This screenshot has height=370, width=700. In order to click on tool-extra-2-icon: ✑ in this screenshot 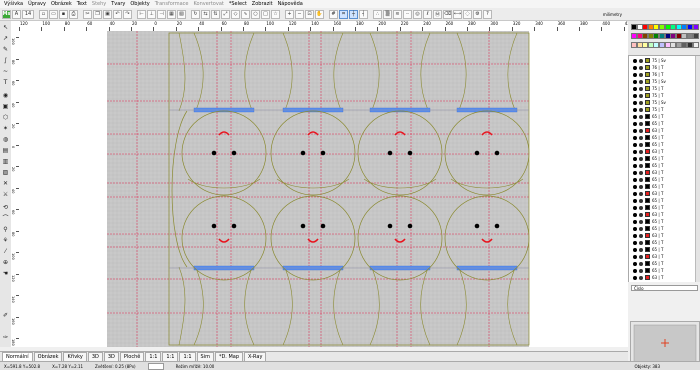, I will do `click(5, 337)`.